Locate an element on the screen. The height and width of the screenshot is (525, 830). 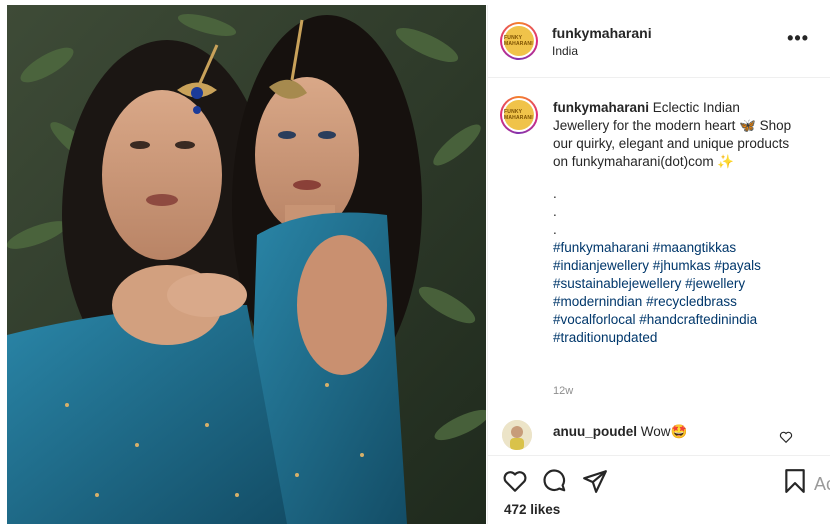
likes-count: 472 likes is located at coordinates (532, 509).